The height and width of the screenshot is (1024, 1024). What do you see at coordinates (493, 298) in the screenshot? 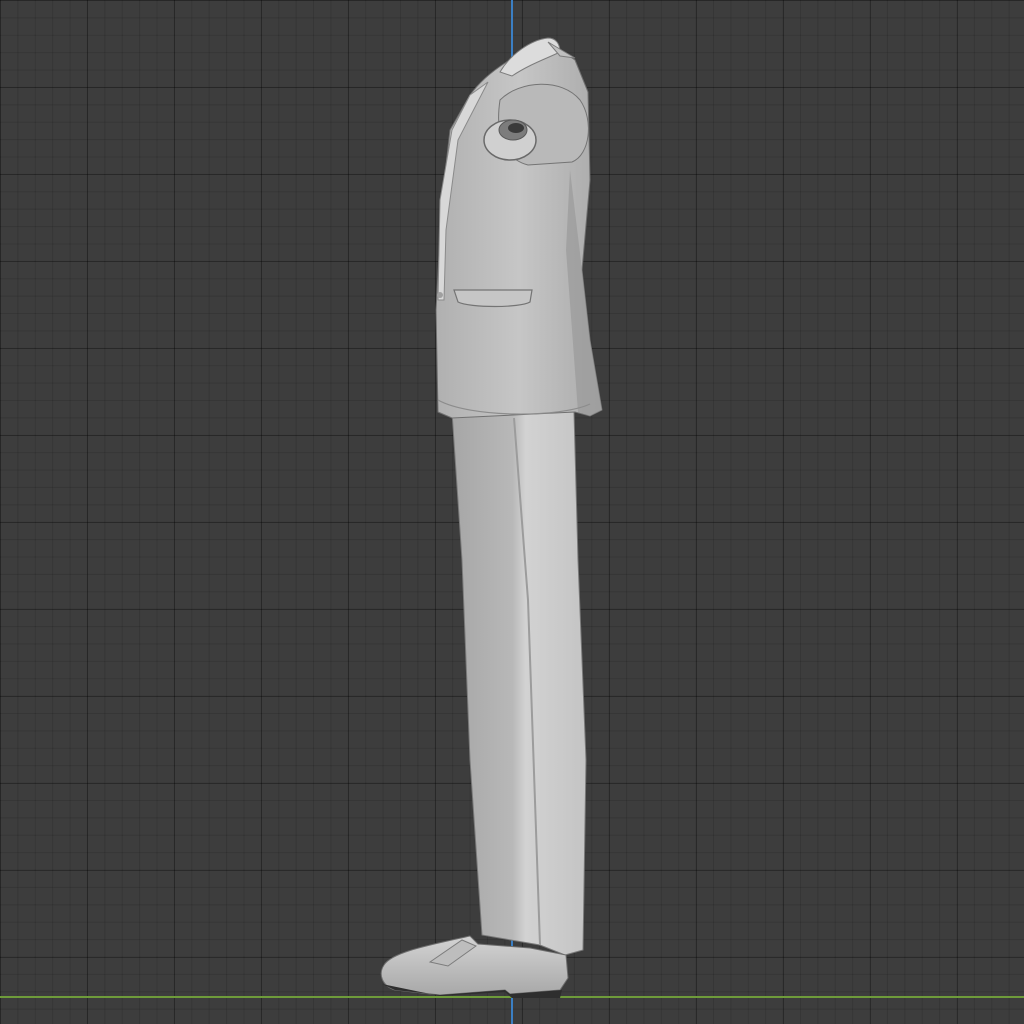
I see `jacket-pocket-flap` at bounding box center [493, 298].